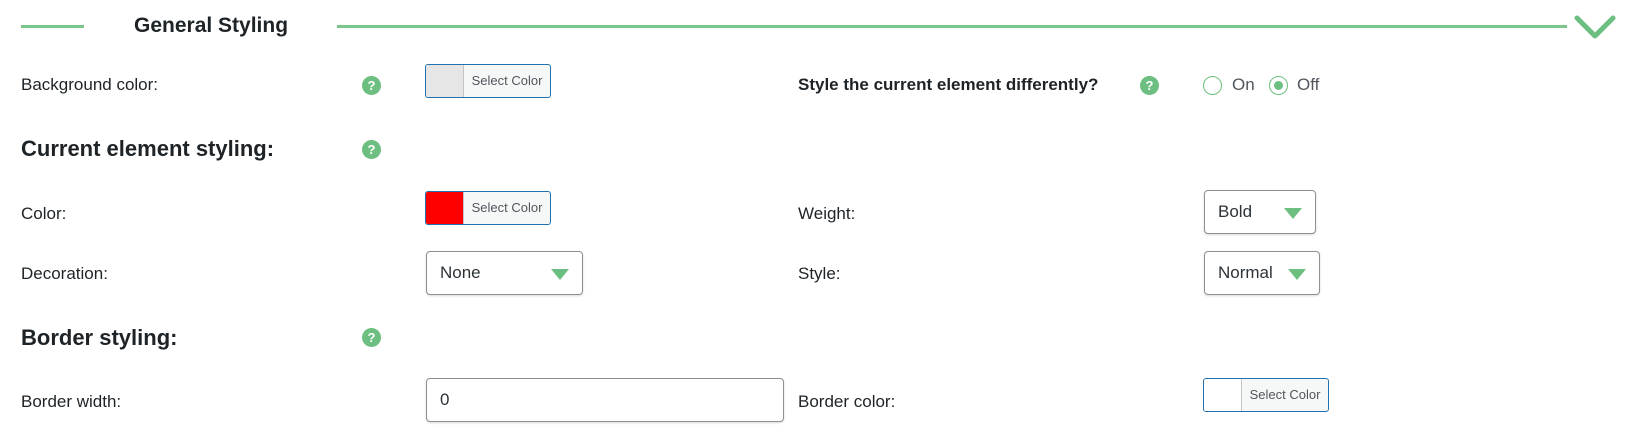  I want to click on background-color-button: Select Color, so click(488, 81).